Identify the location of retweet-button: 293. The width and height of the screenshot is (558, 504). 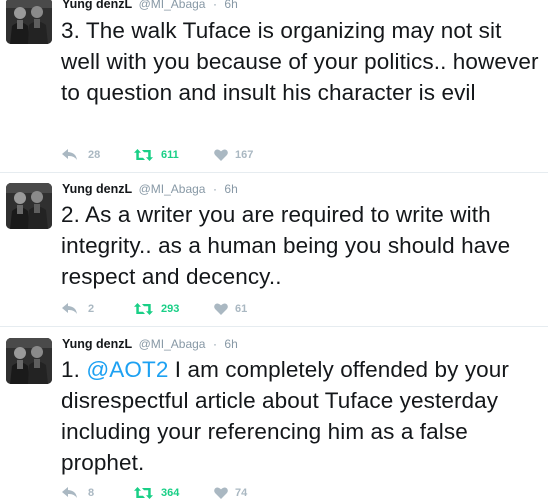
(174, 309).